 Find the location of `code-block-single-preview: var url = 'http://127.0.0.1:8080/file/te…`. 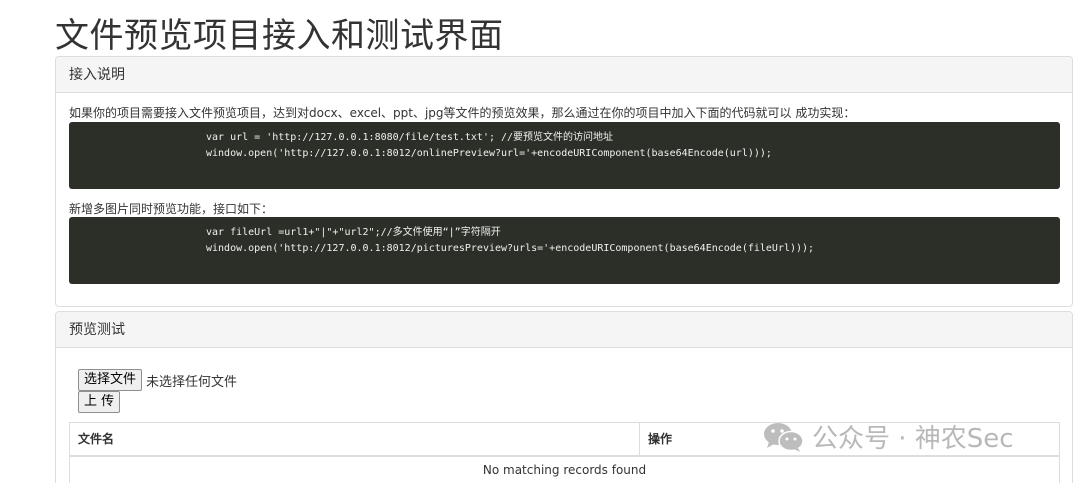

code-block-single-preview: var url = 'http://127.0.0.1:8080/file/te… is located at coordinates (564, 155).